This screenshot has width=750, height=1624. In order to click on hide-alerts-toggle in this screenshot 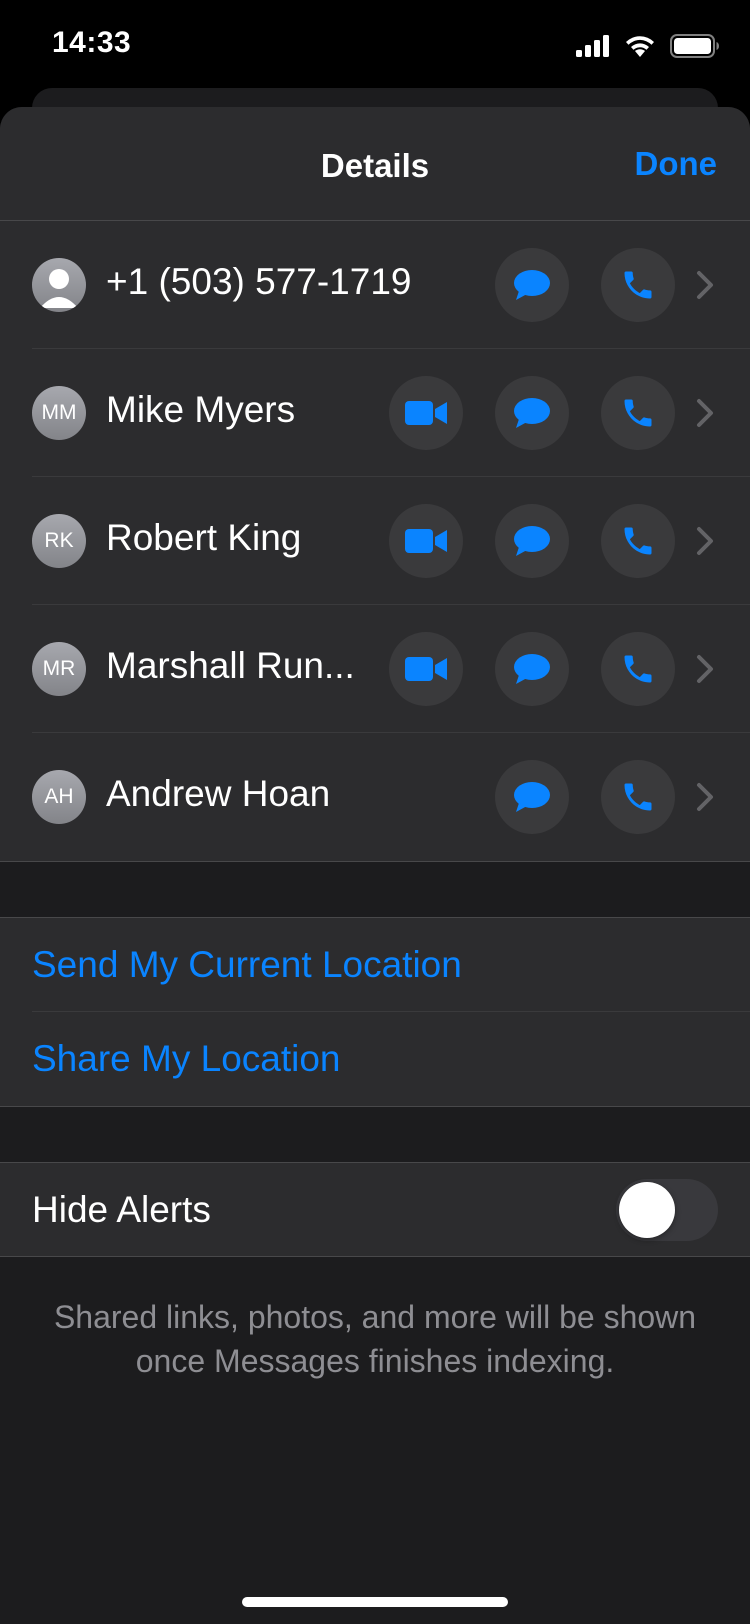, I will do `click(667, 1210)`.